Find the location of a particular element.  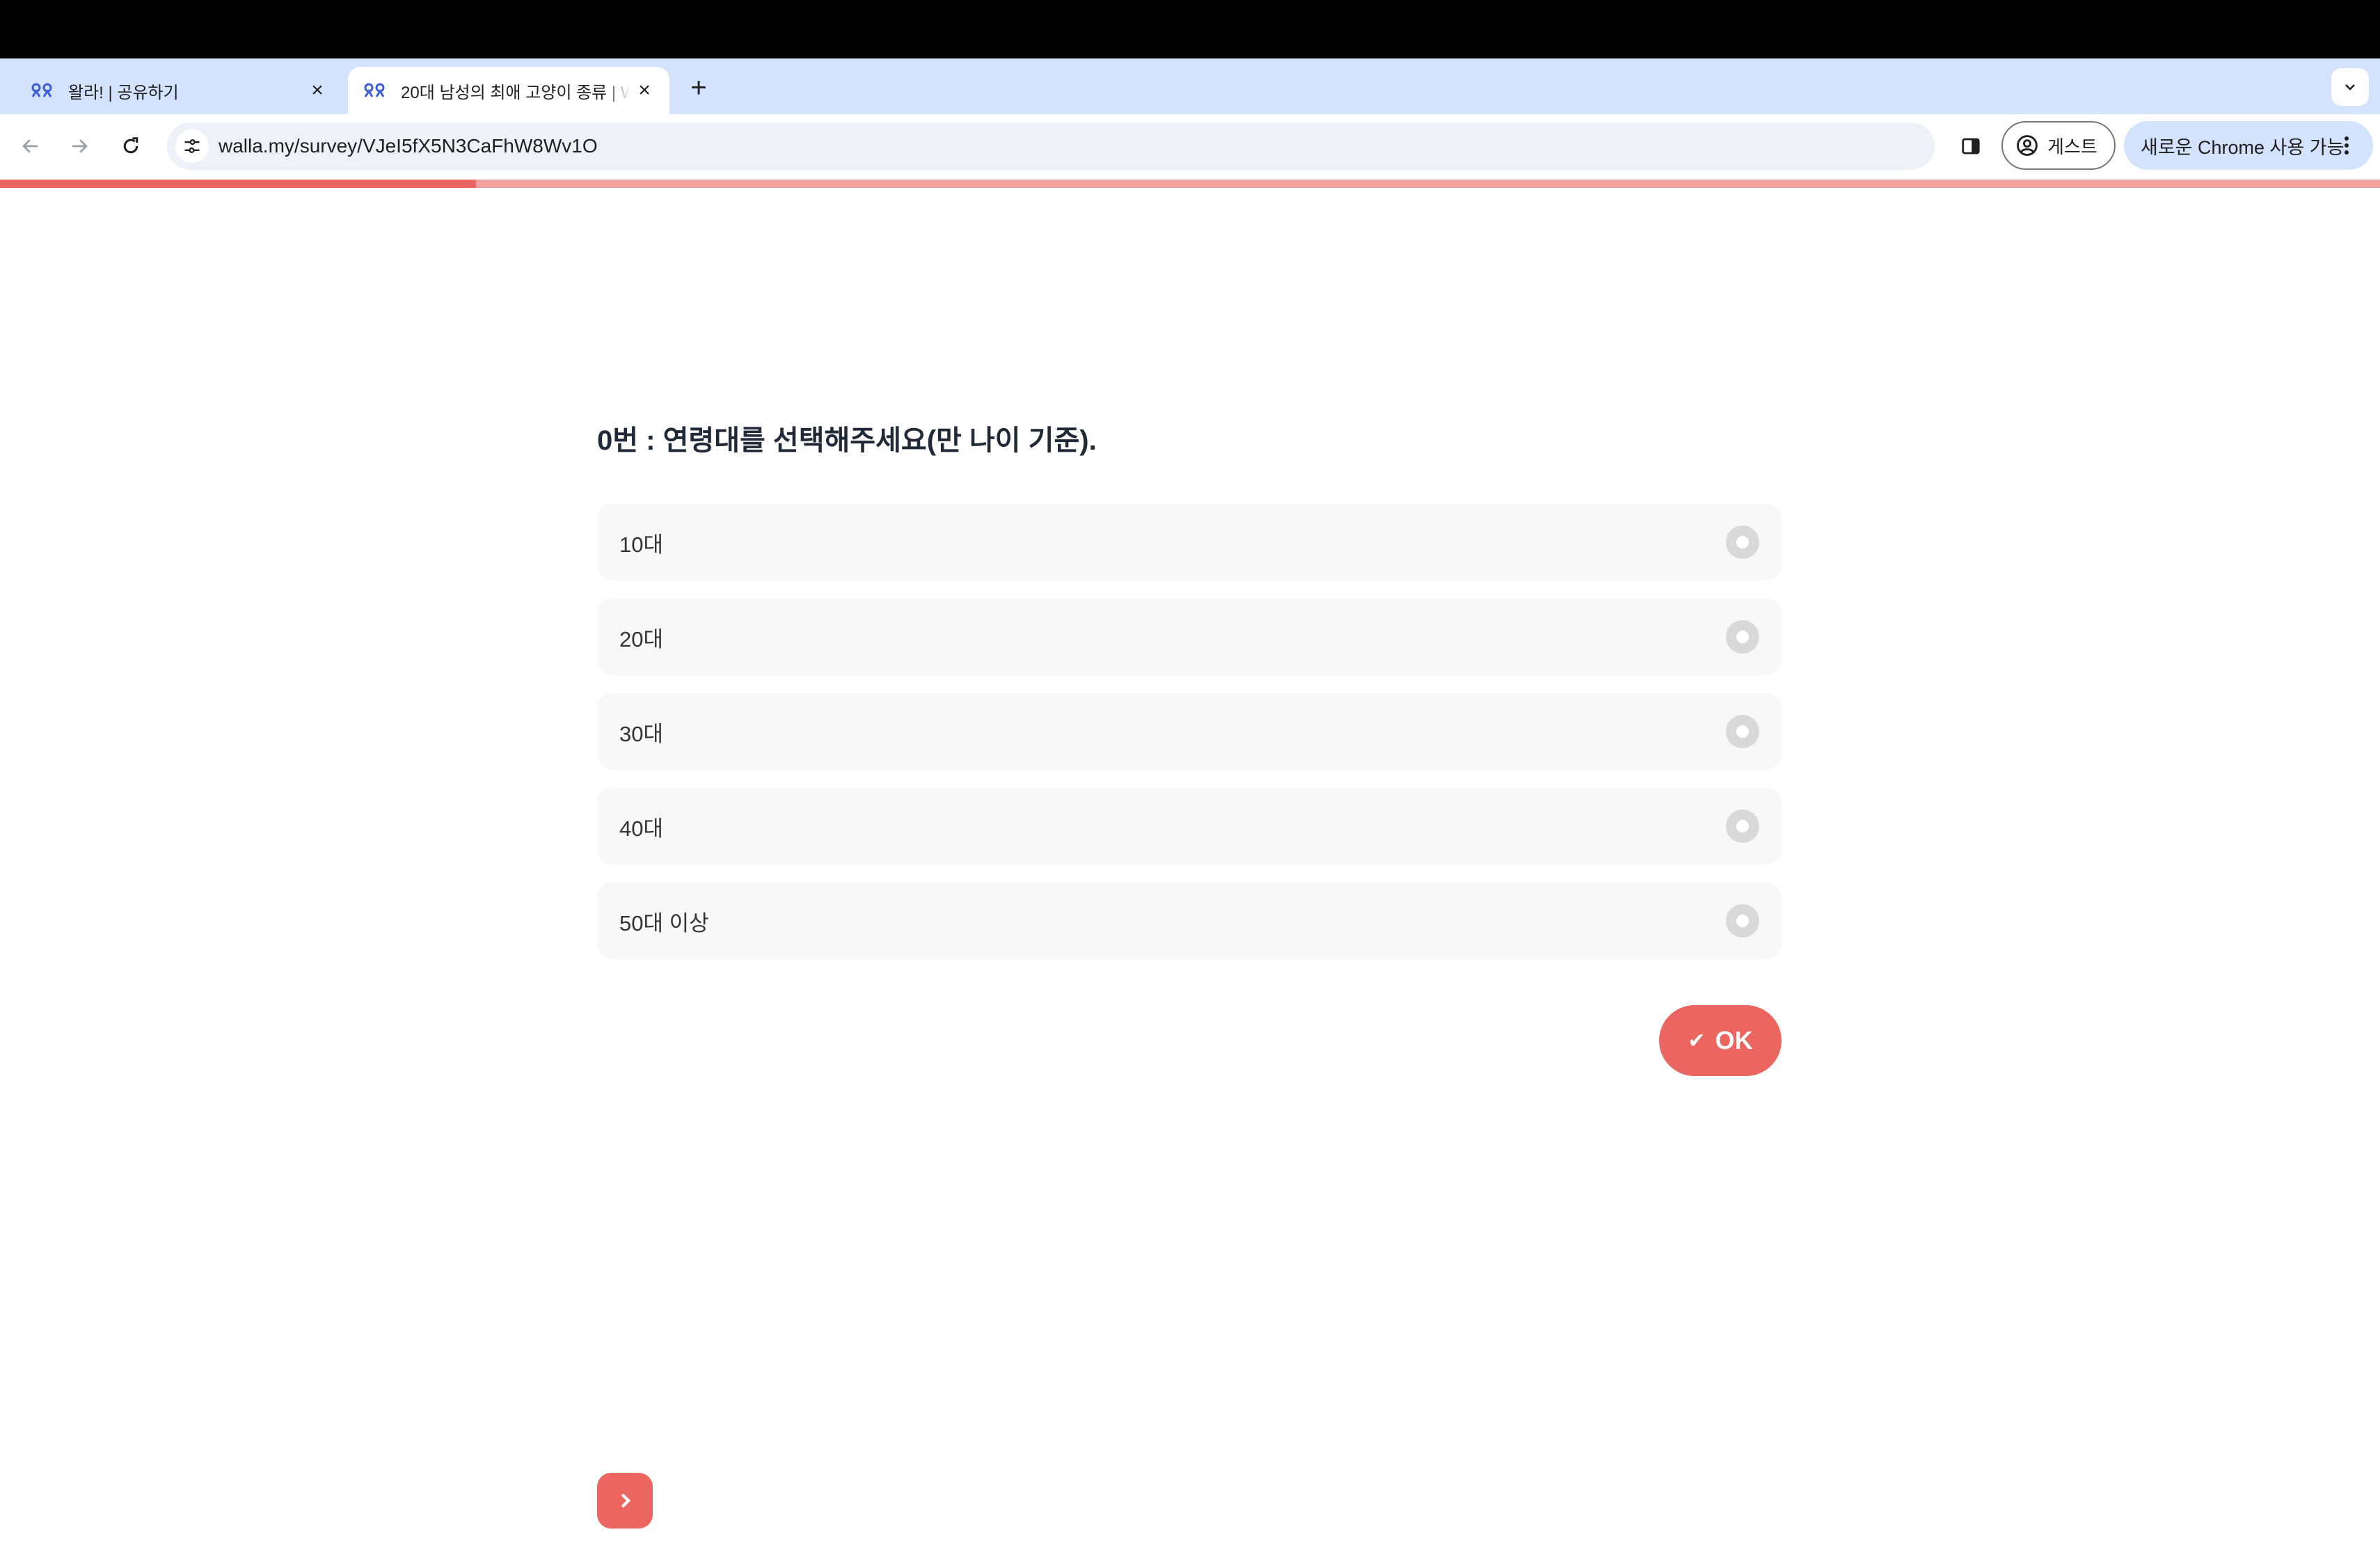

profile-label: 게스트 is located at coordinates (2072, 146).